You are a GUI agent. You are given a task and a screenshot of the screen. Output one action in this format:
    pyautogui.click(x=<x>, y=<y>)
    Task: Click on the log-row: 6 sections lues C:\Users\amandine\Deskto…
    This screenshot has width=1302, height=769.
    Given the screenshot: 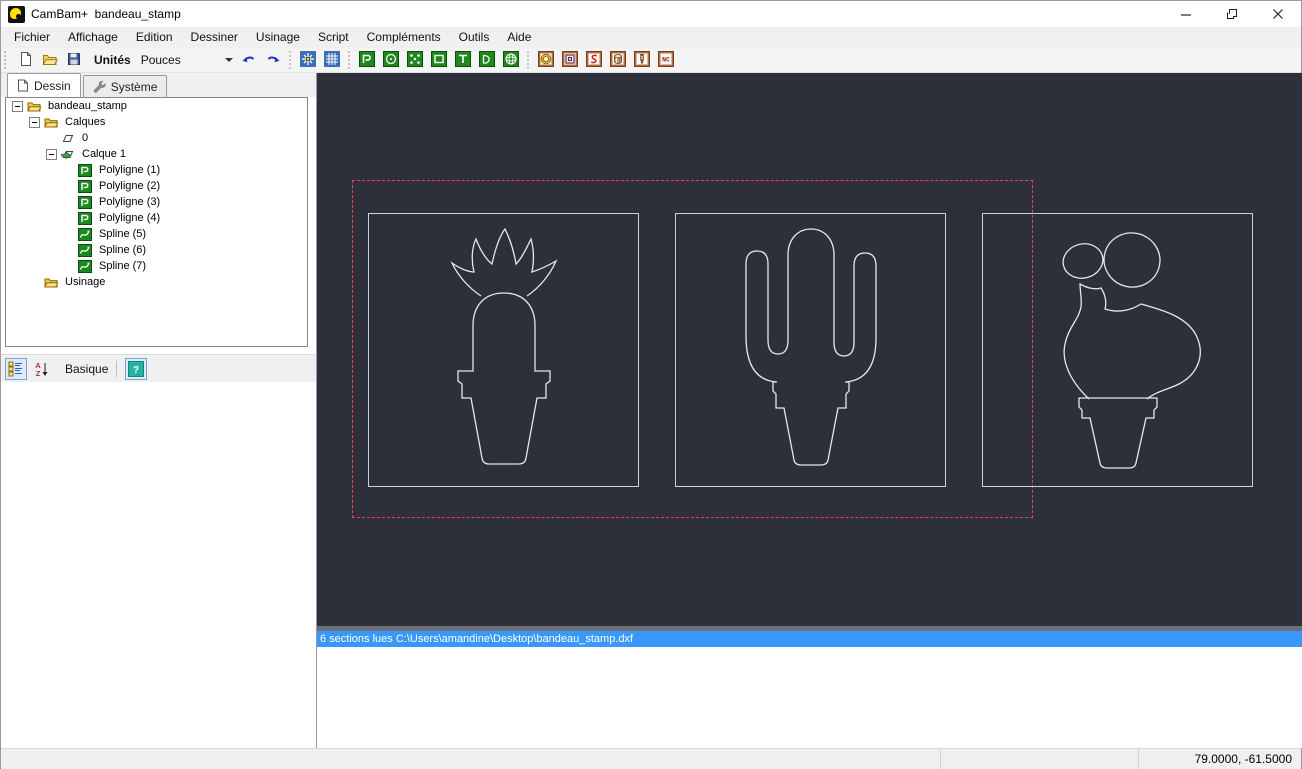 What is the action you would take?
    pyautogui.click(x=809, y=639)
    